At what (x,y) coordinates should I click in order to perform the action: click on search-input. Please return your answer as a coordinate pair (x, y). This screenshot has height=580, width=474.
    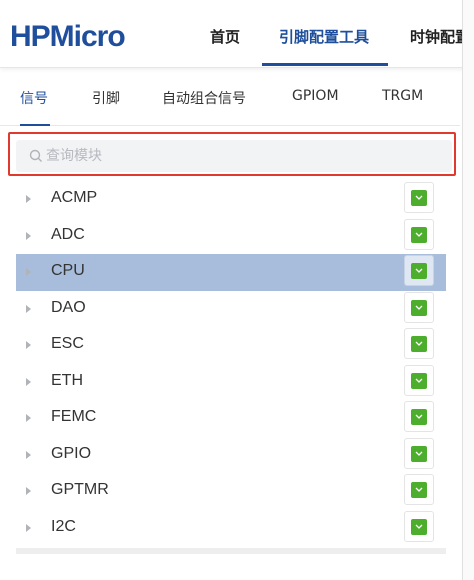
    Looking at the image, I should click on (241, 156).